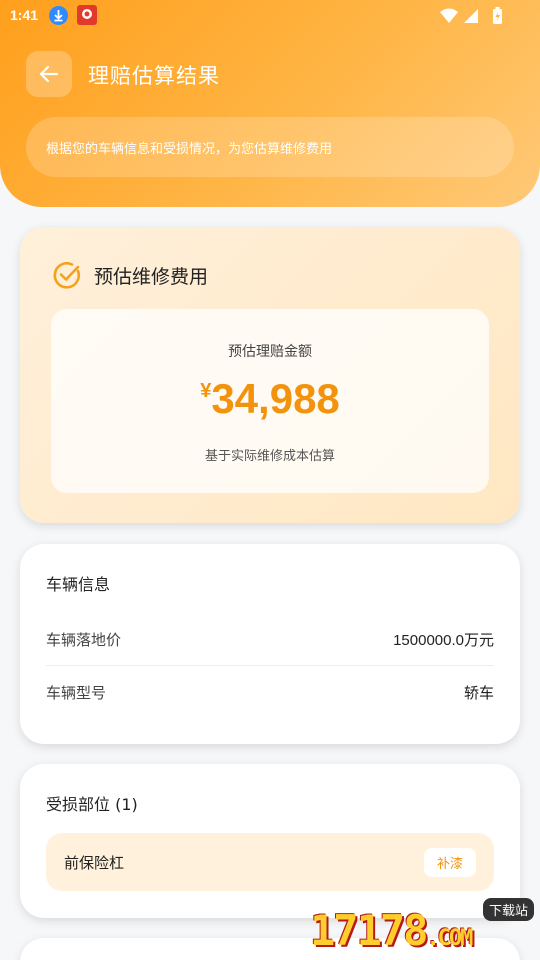  I want to click on header-description-text: 根据您的车辆信息和受损情况，为您估算维修费用, so click(189, 149).